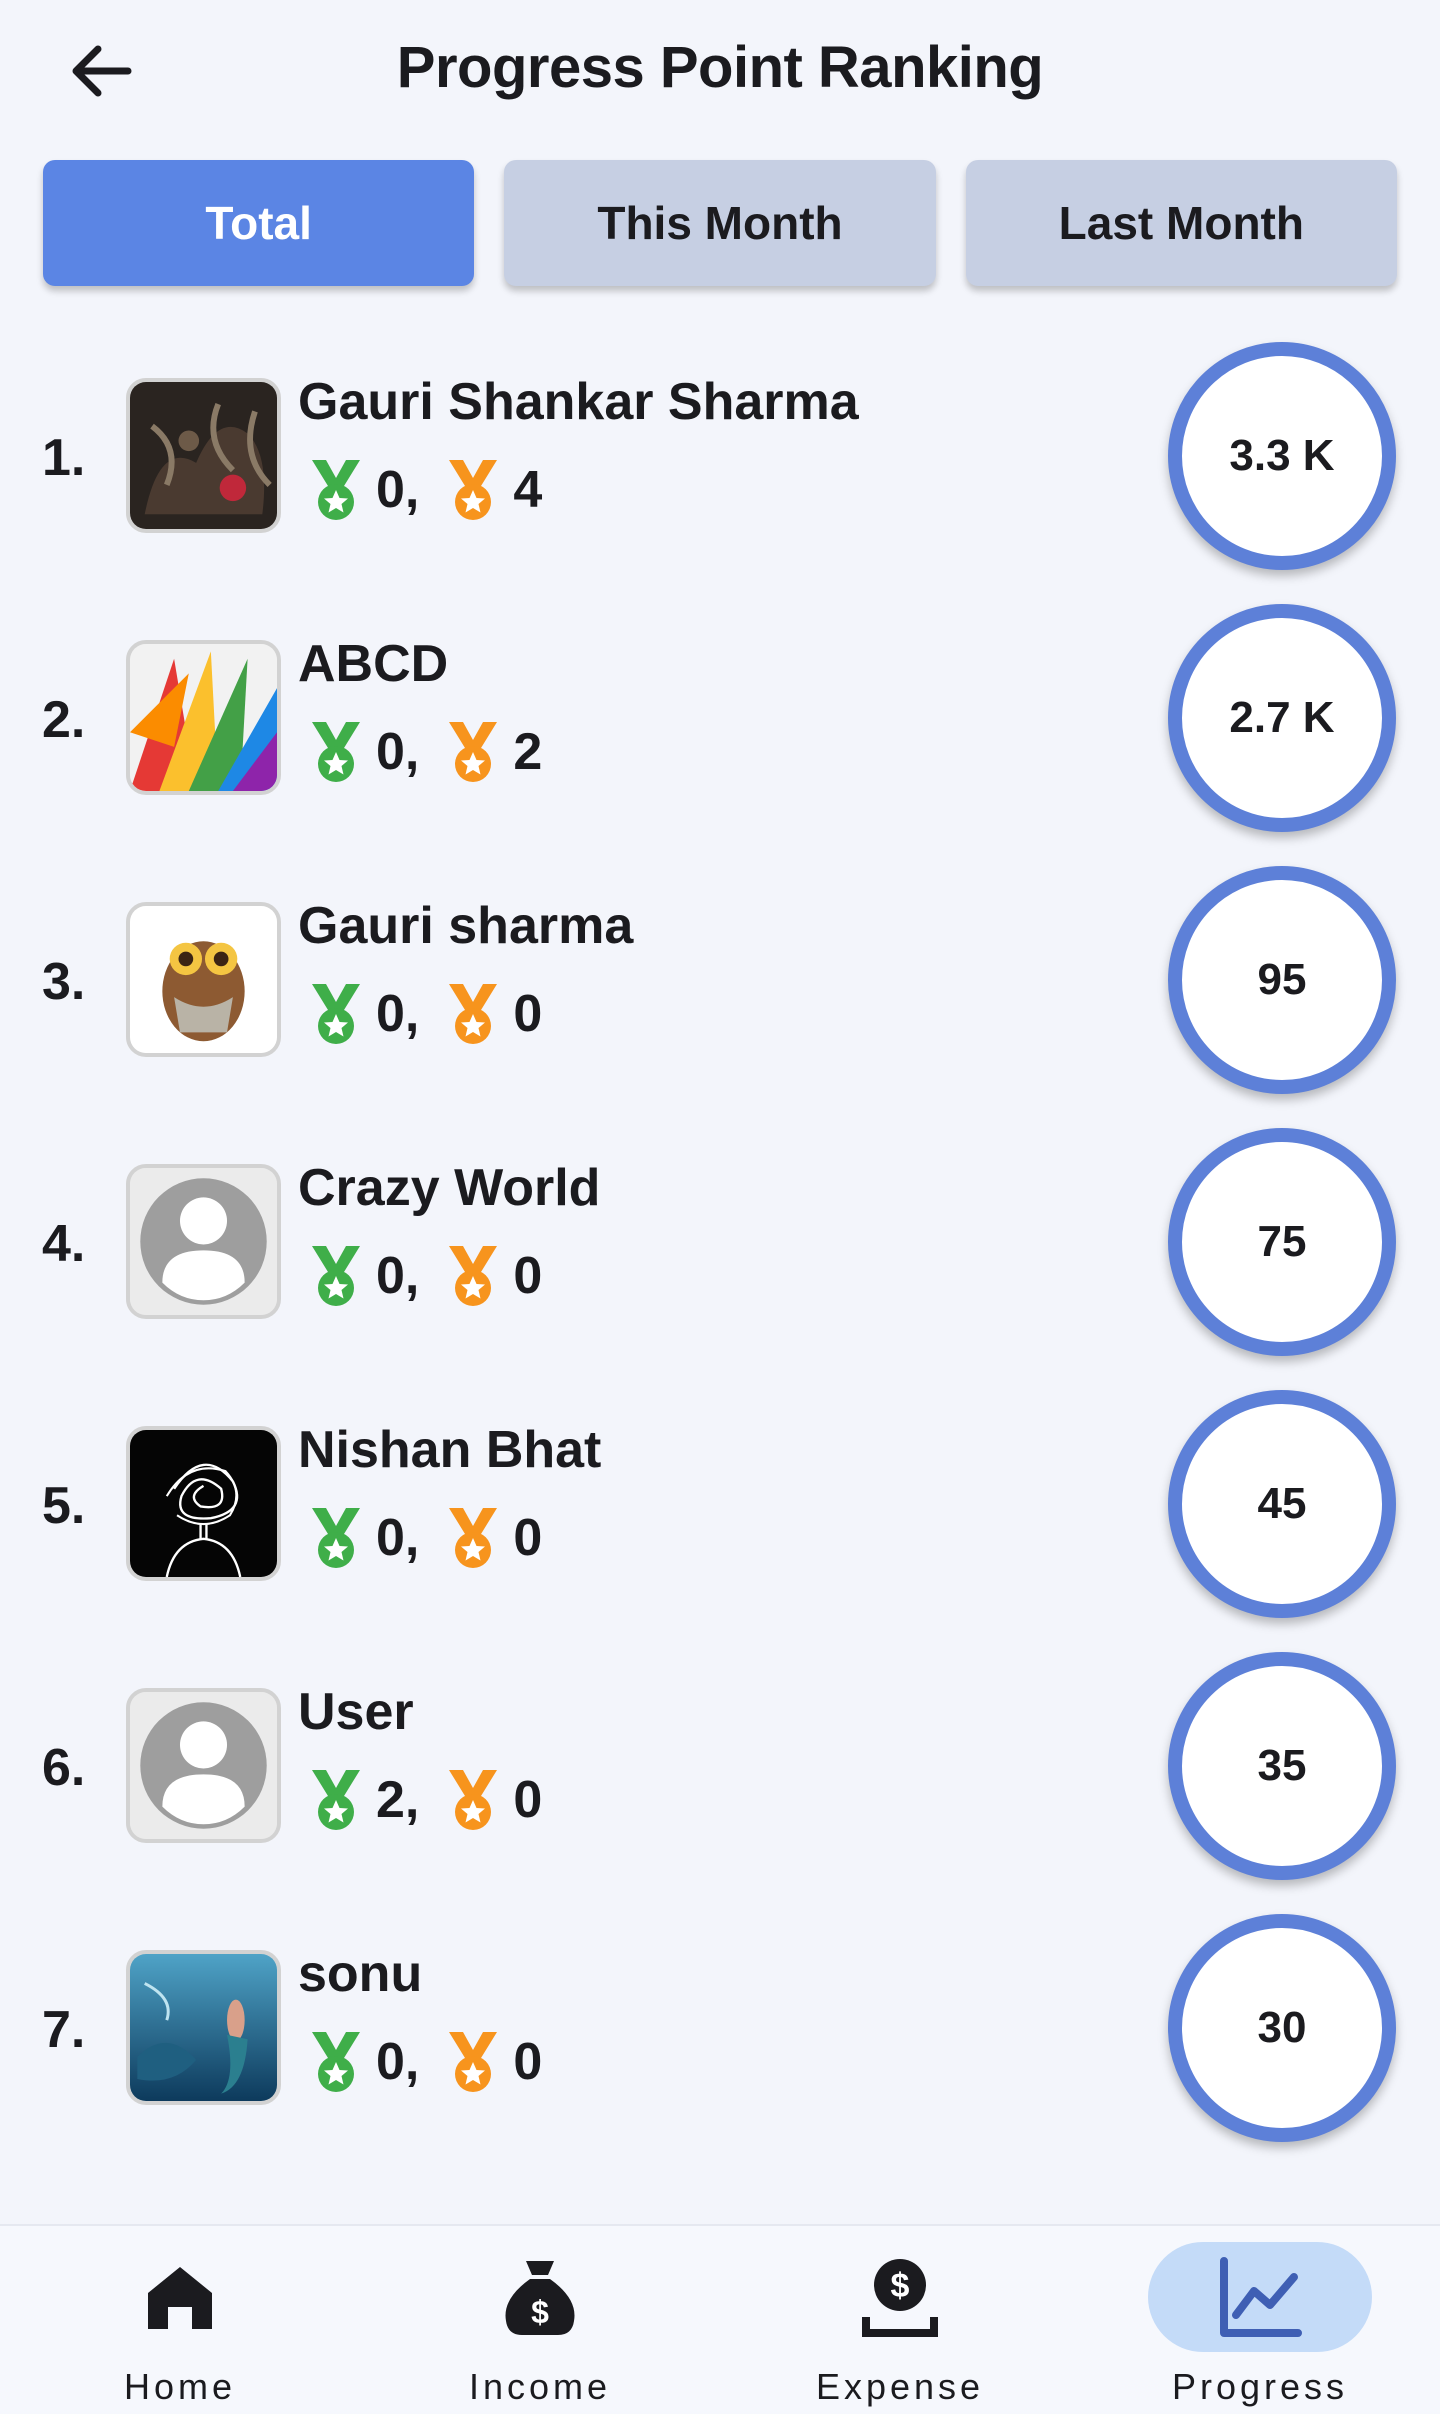 This screenshot has height=2414, width=1440. I want to click on rank-number: 2., so click(64, 720).